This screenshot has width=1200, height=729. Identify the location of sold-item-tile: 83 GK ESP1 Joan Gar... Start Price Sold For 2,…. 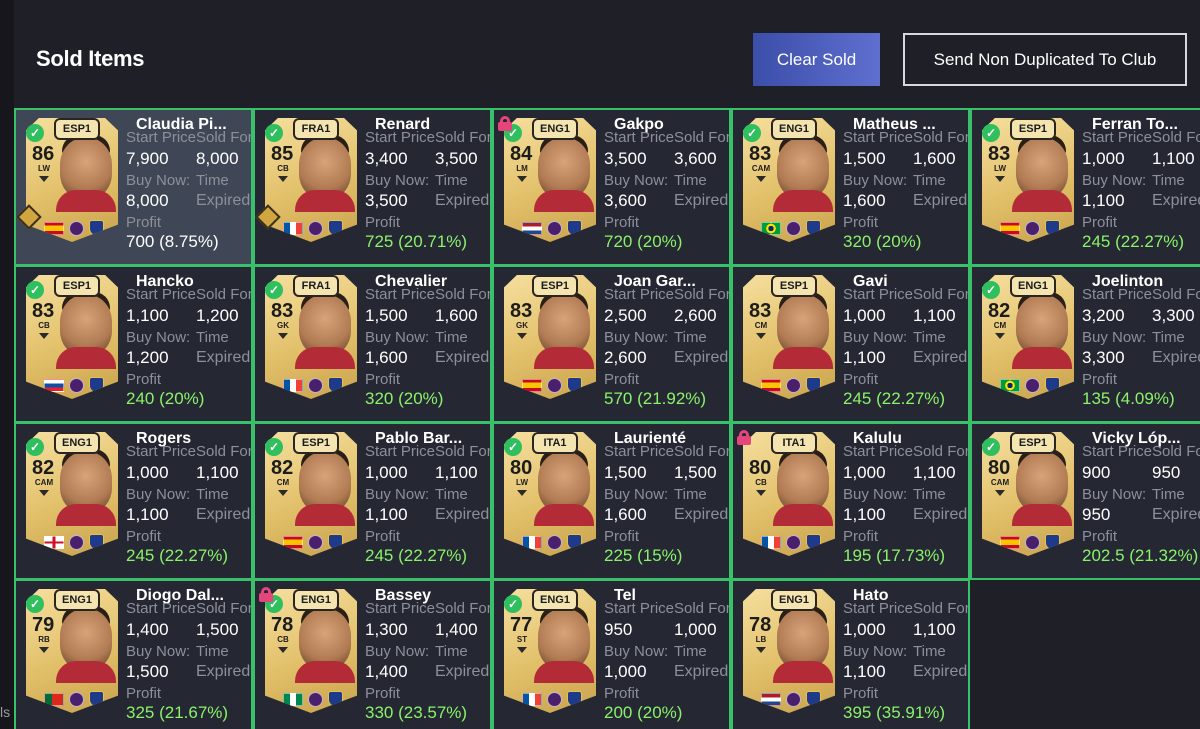
(611, 344).